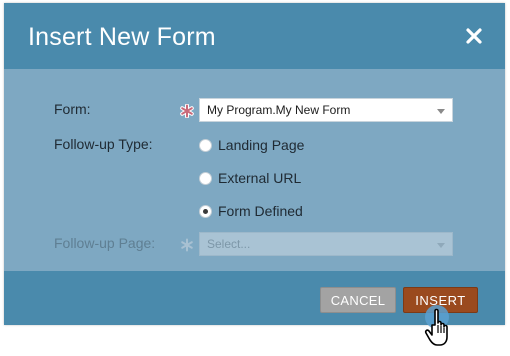 The width and height of the screenshot is (510, 356). I want to click on dialog-title: Insert New Form, so click(122, 37).